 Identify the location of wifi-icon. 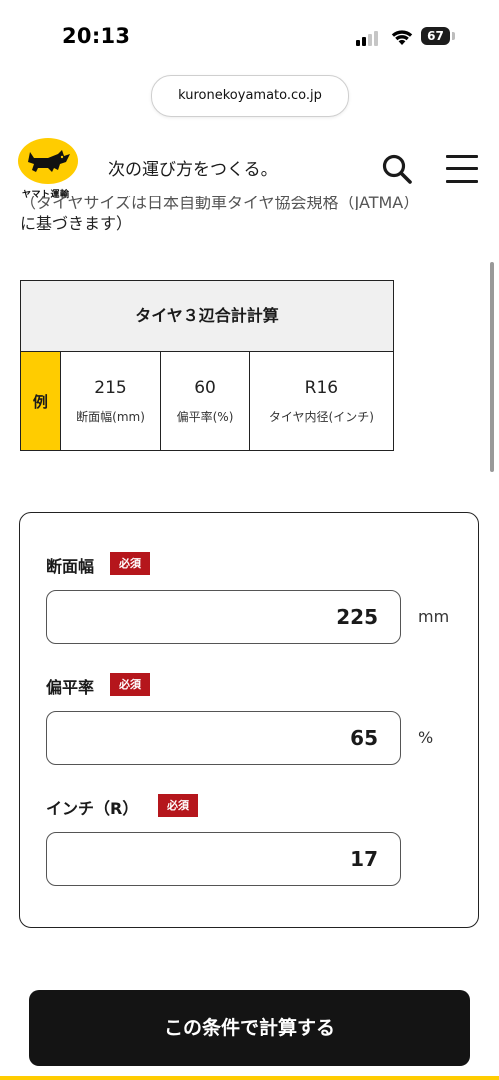
(402, 37).